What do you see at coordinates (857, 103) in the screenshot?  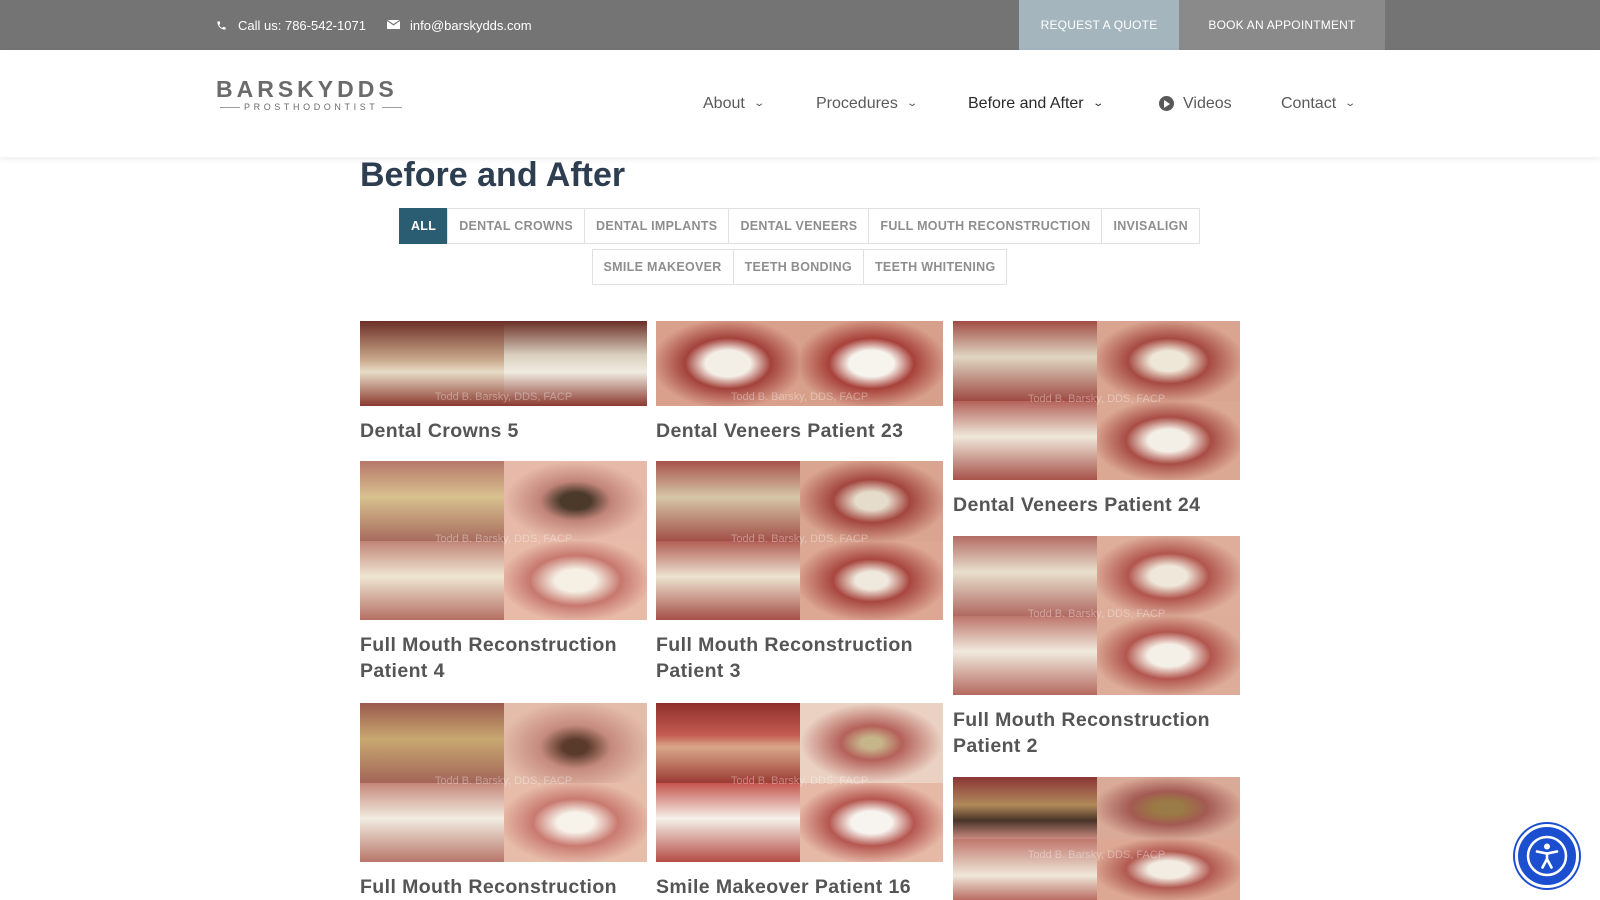 I see `nav-procedures-label: Procedures` at bounding box center [857, 103].